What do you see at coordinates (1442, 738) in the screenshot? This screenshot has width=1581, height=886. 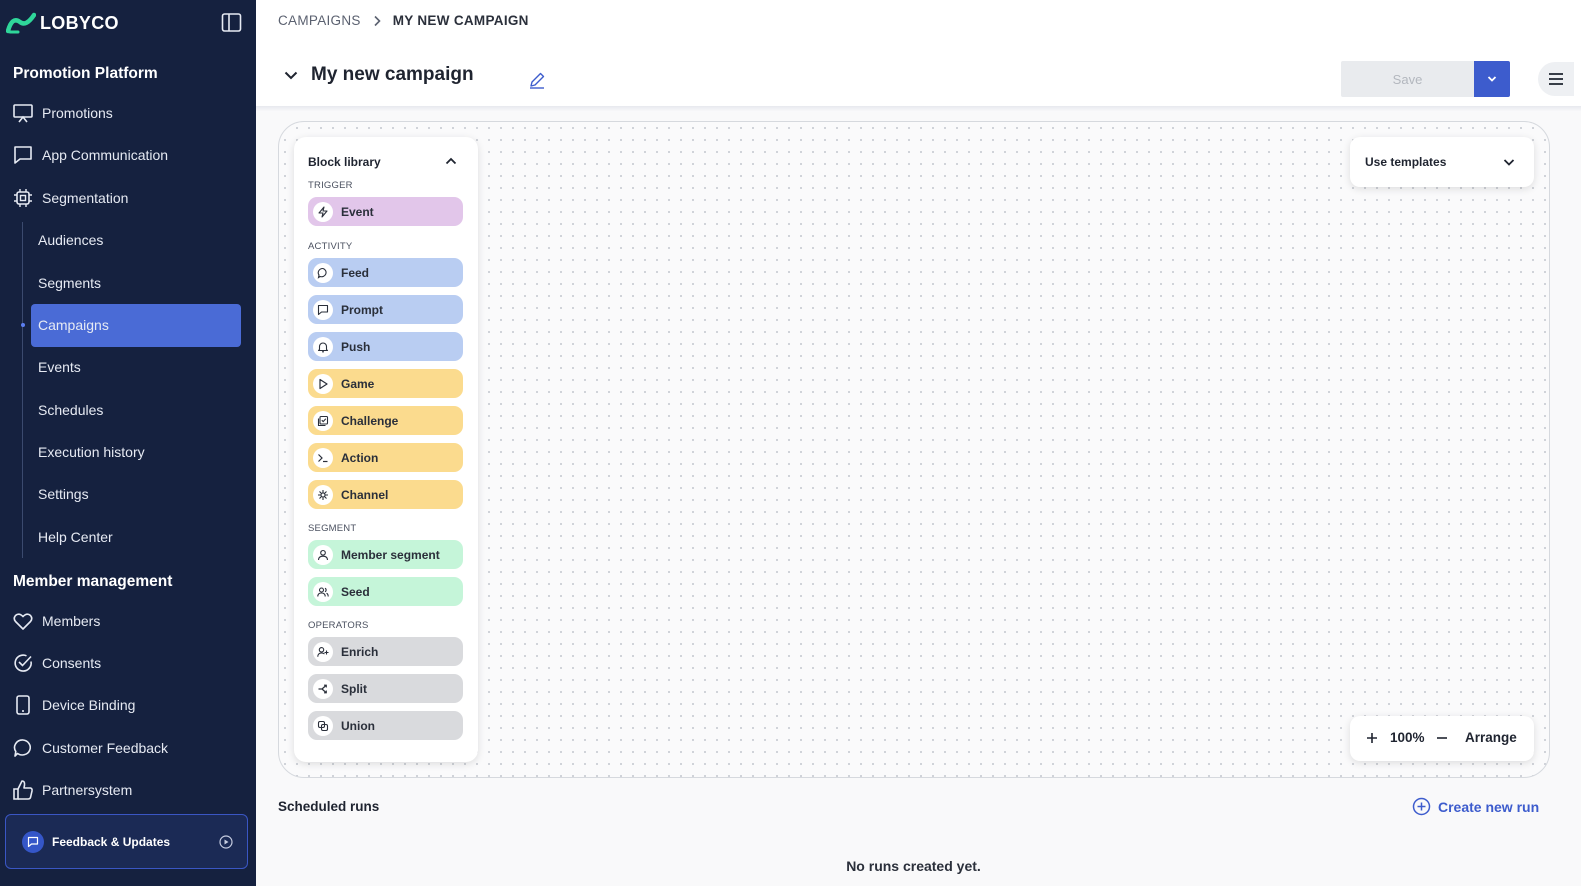 I see `zoom-out-icon` at bounding box center [1442, 738].